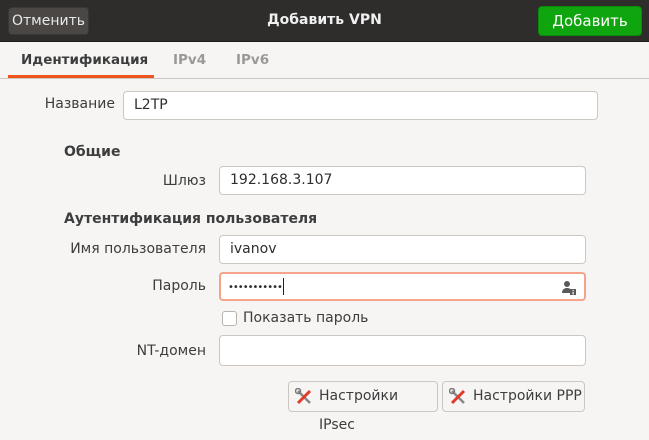  I want to click on text-caret, so click(283, 286).